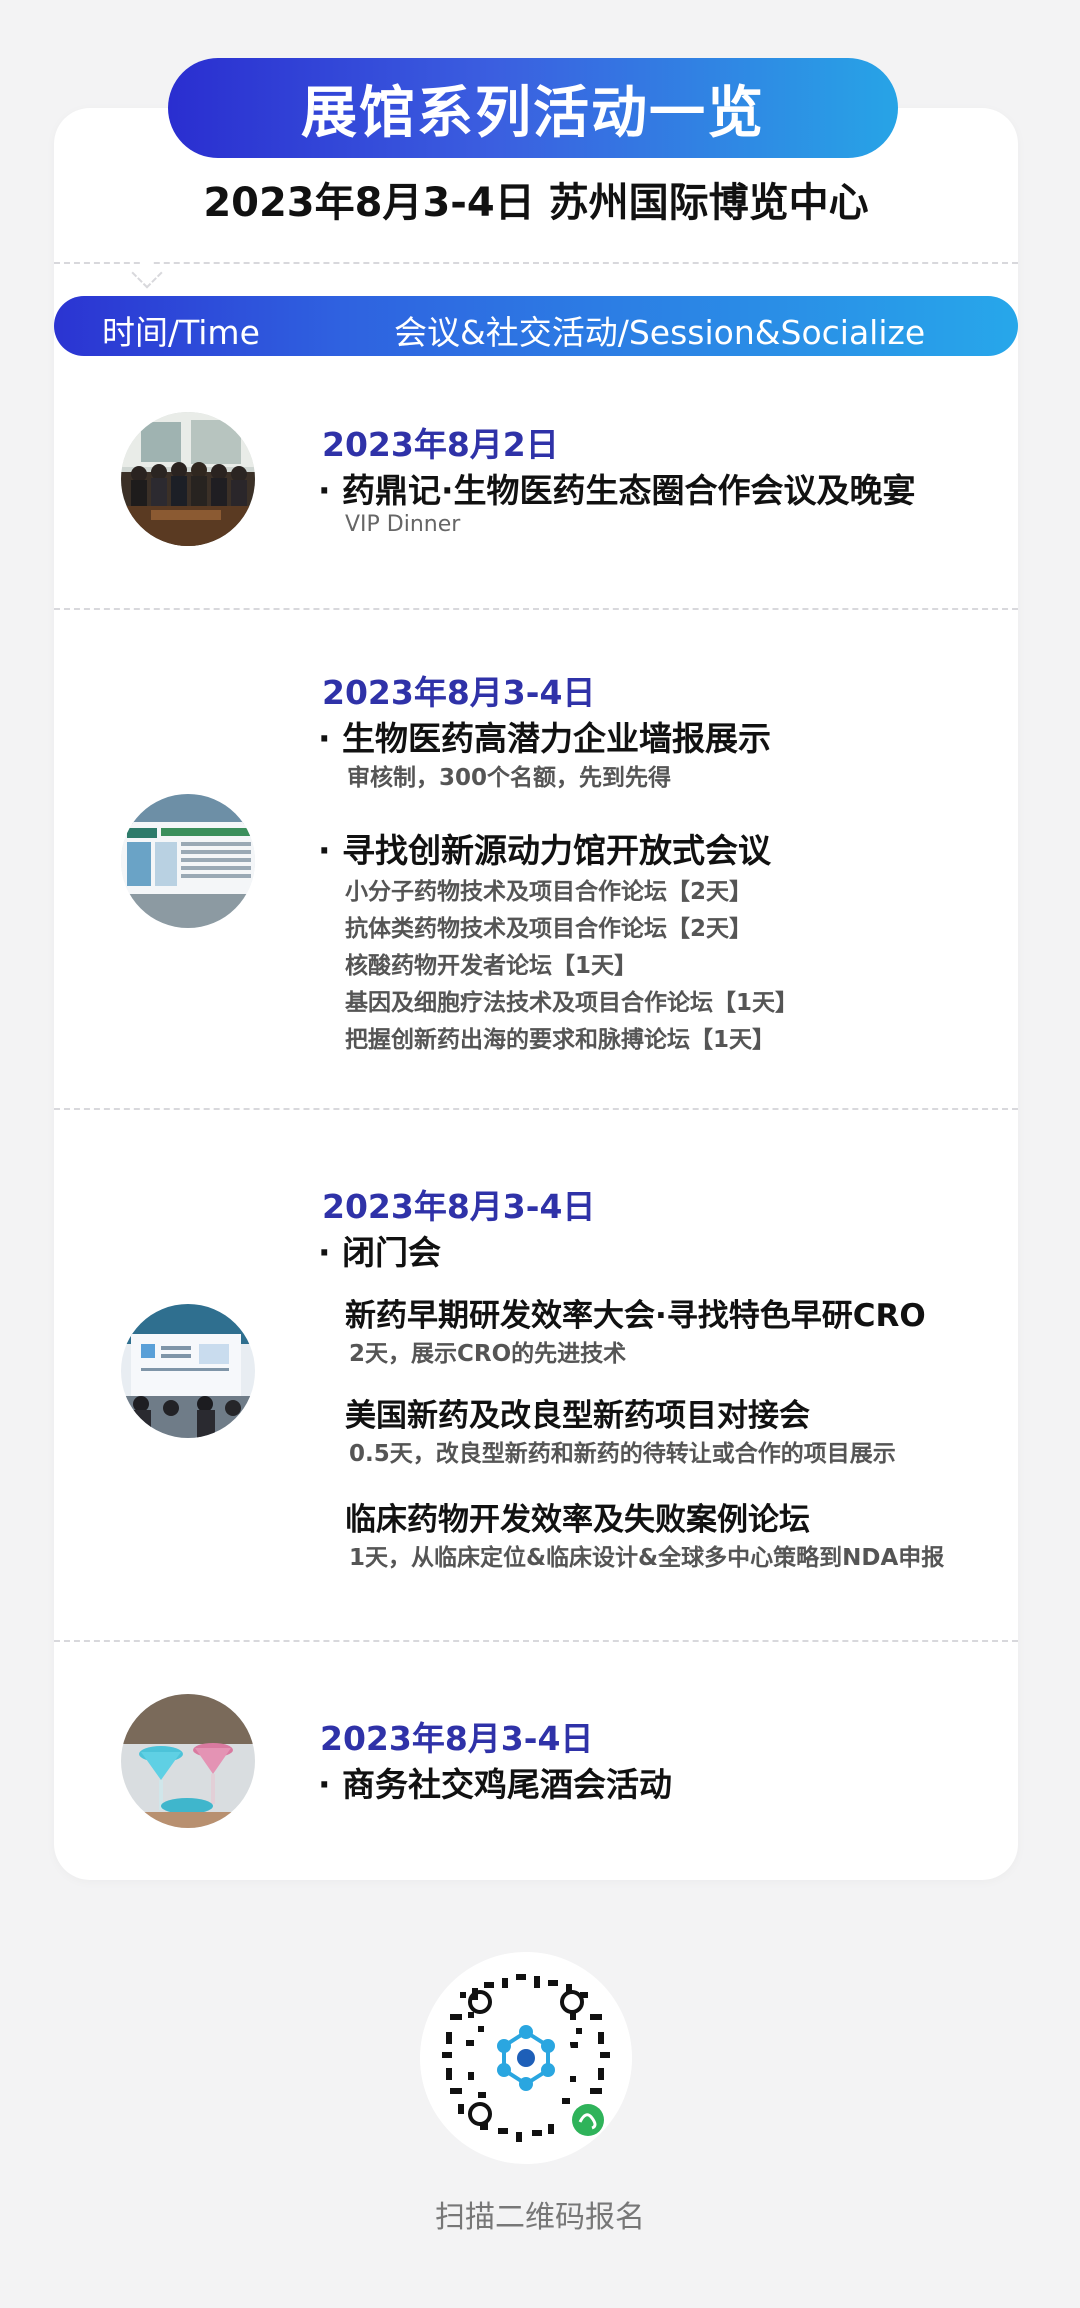 The width and height of the screenshot is (1080, 2308). What do you see at coordinates (491, 966) in the screenshot?
I see `forum-item: 核酸药物开发者论坛【1天】` at bounding box center [491, 966].